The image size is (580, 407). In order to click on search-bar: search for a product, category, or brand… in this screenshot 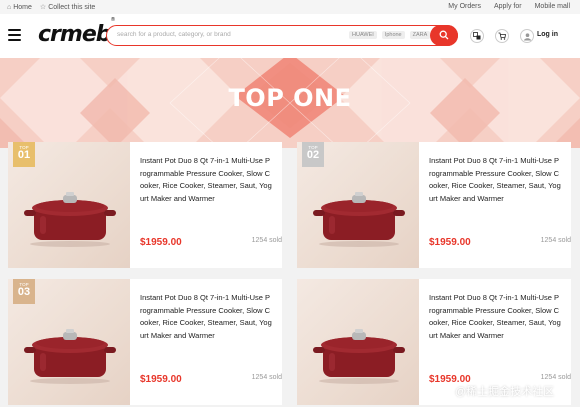, I will do `click(282, 35)`.